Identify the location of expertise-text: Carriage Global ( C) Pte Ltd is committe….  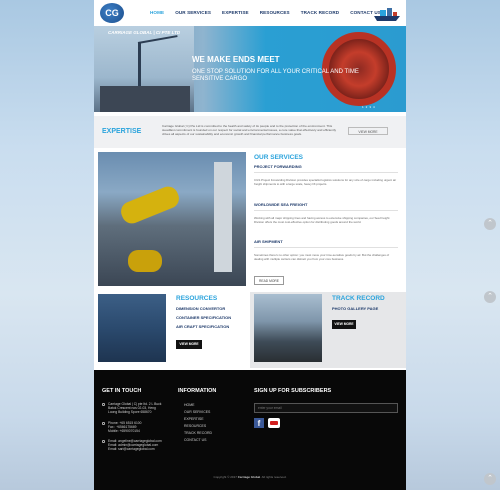
(249, 130).